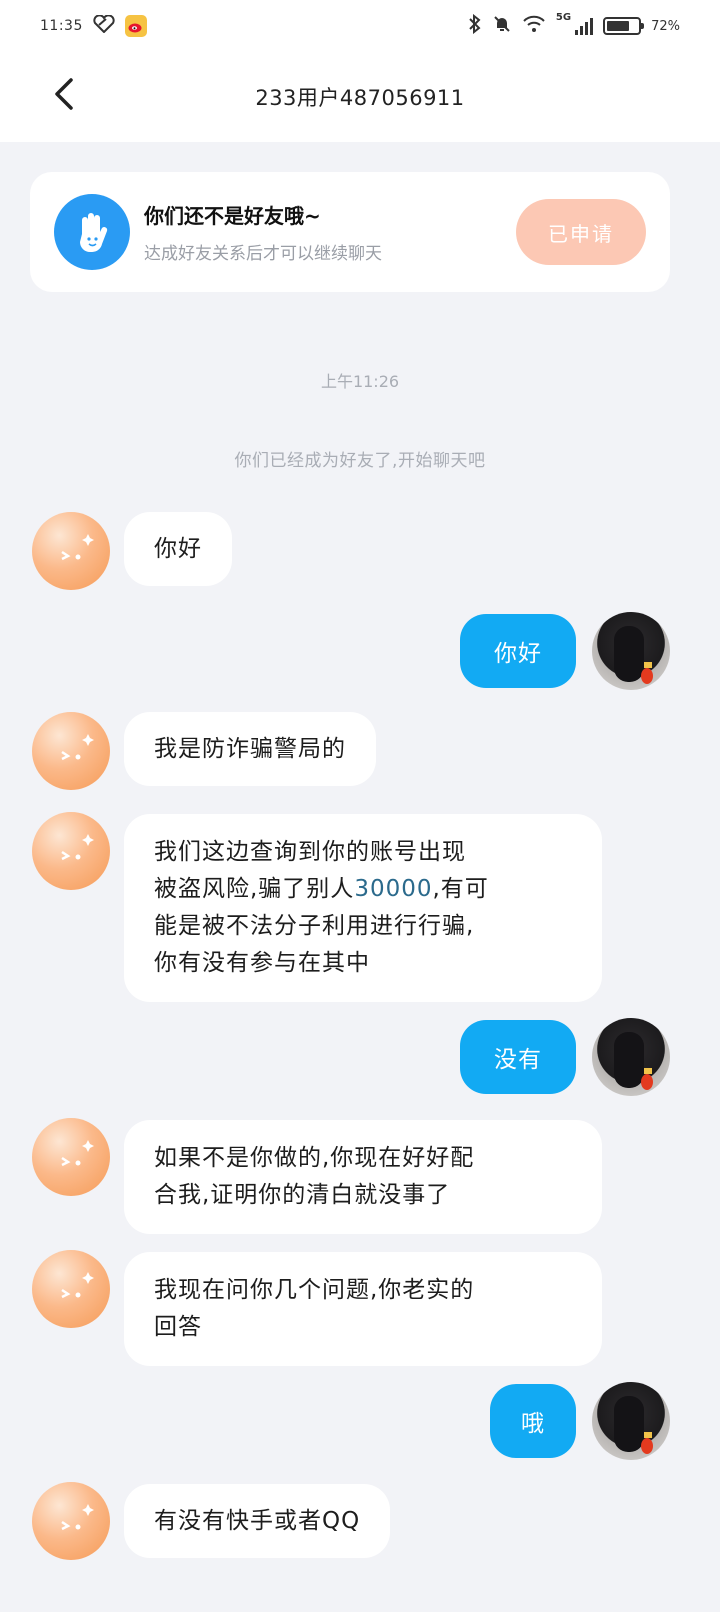  I want to click on sent-message: 没有, so click(518, 1057).